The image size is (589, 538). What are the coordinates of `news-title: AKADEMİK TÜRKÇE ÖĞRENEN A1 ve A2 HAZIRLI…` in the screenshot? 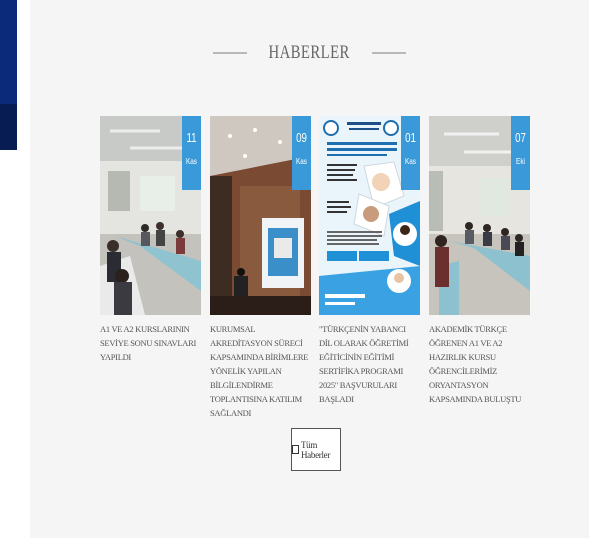 It's located at (479, 364).